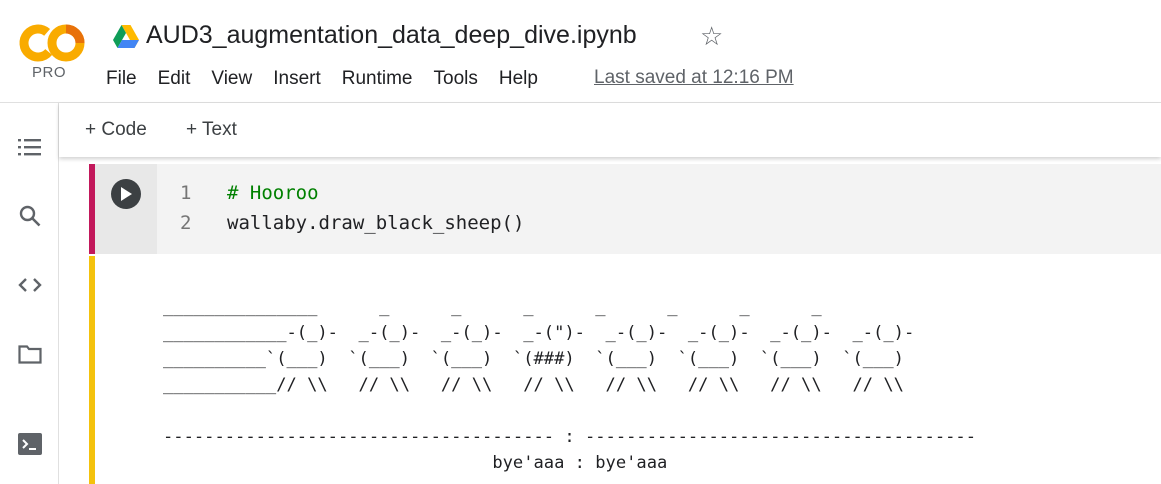 This screenshot has width=1161, height=484. I want to click on line-number: 2, so click(186, 223).